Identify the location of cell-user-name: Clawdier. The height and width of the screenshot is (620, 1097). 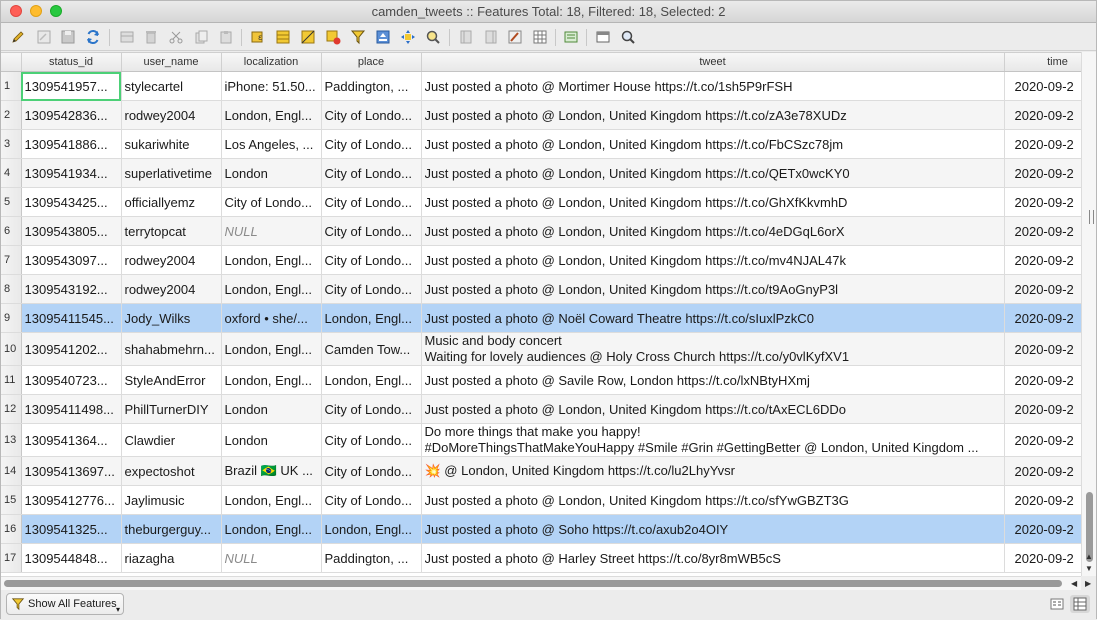
(171, 440).